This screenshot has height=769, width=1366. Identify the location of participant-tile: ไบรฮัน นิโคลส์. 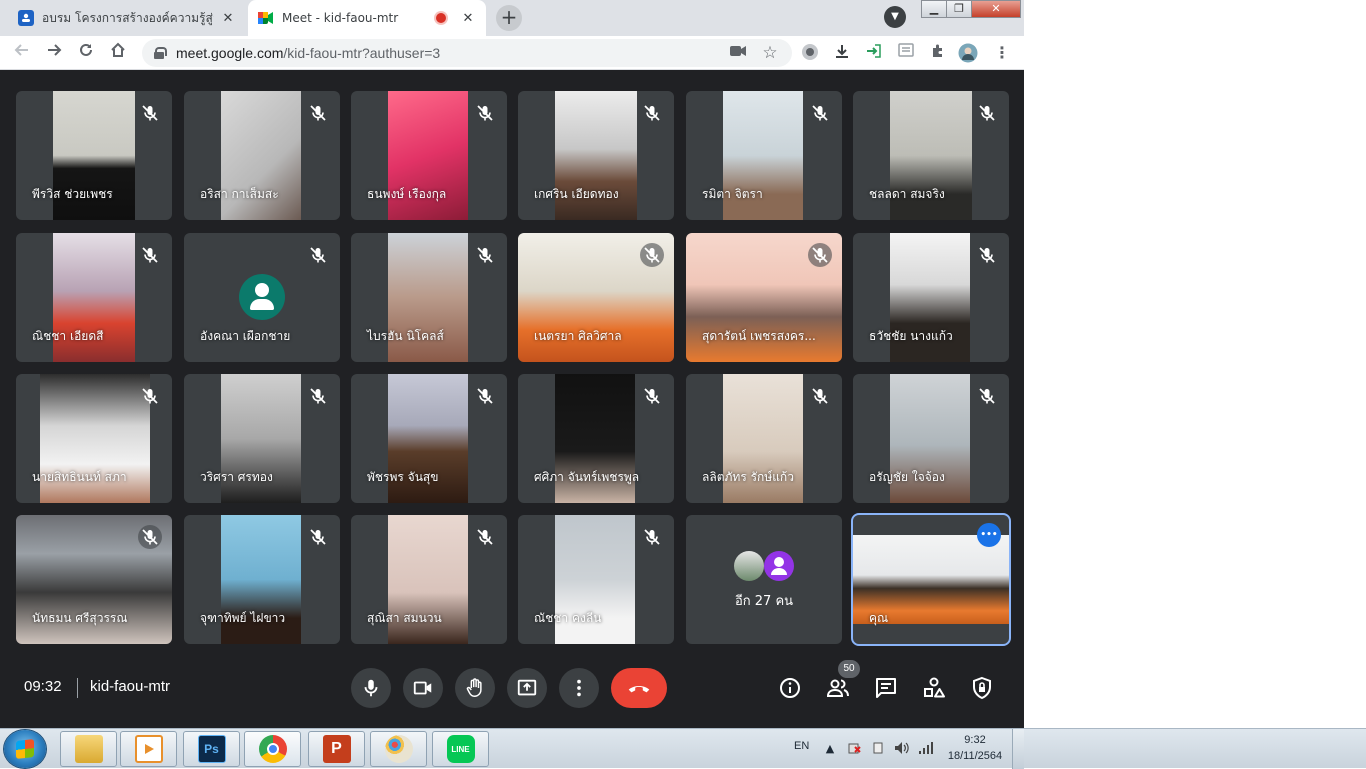
(429, 297).